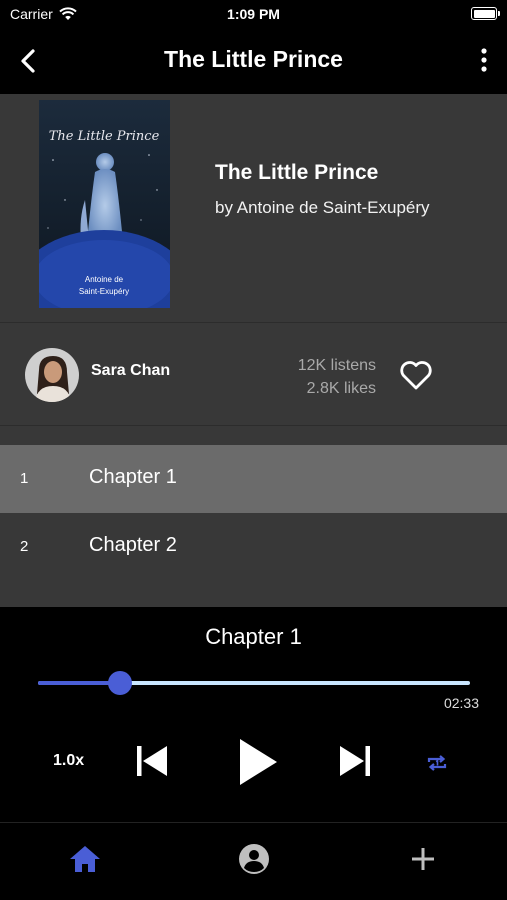 Image resolution: width=507 pixels, height=900 pixels. Describe the element at coordinates (336, 365) in the screenshot. I see `listens-count: 12K listens` at that location.